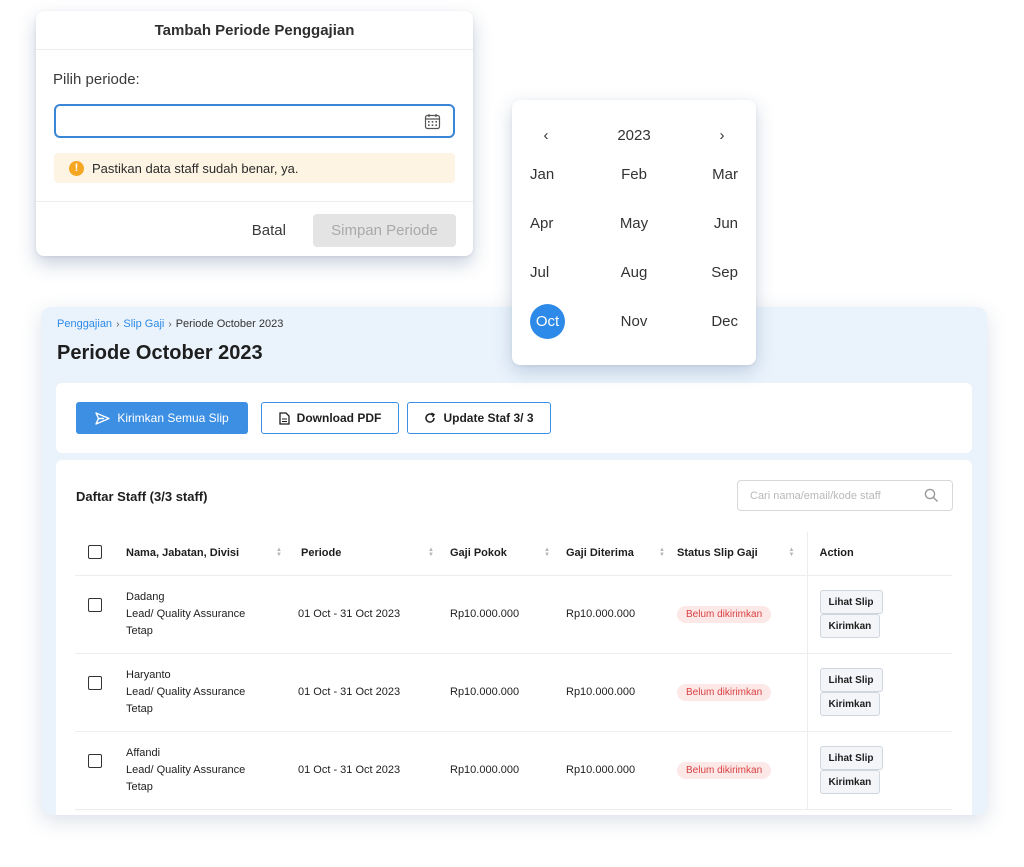  Describe the element at coordinates (931, 495) in the screenshot. I see `search-icon` at that location.